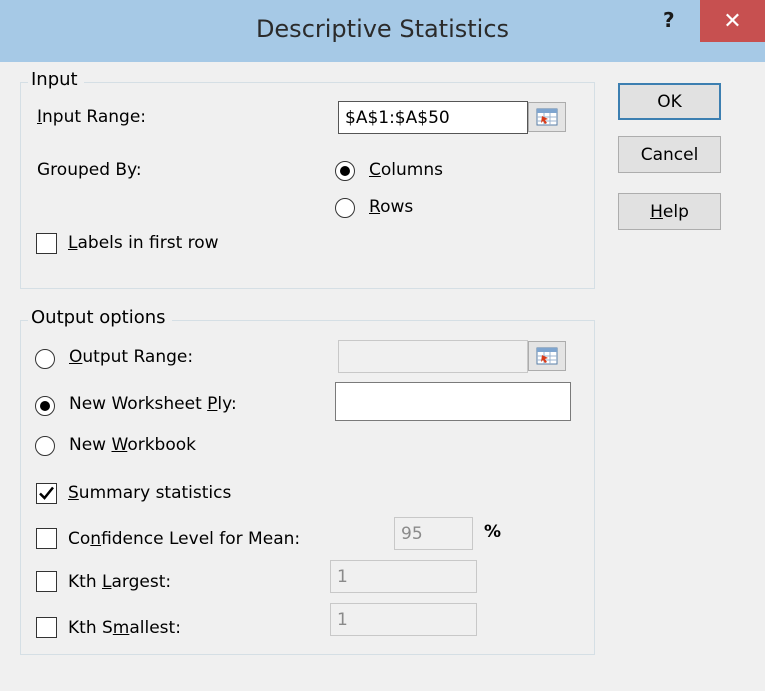  I want to click on input-range-field: $A$1:$A$50, so click(433, 117).